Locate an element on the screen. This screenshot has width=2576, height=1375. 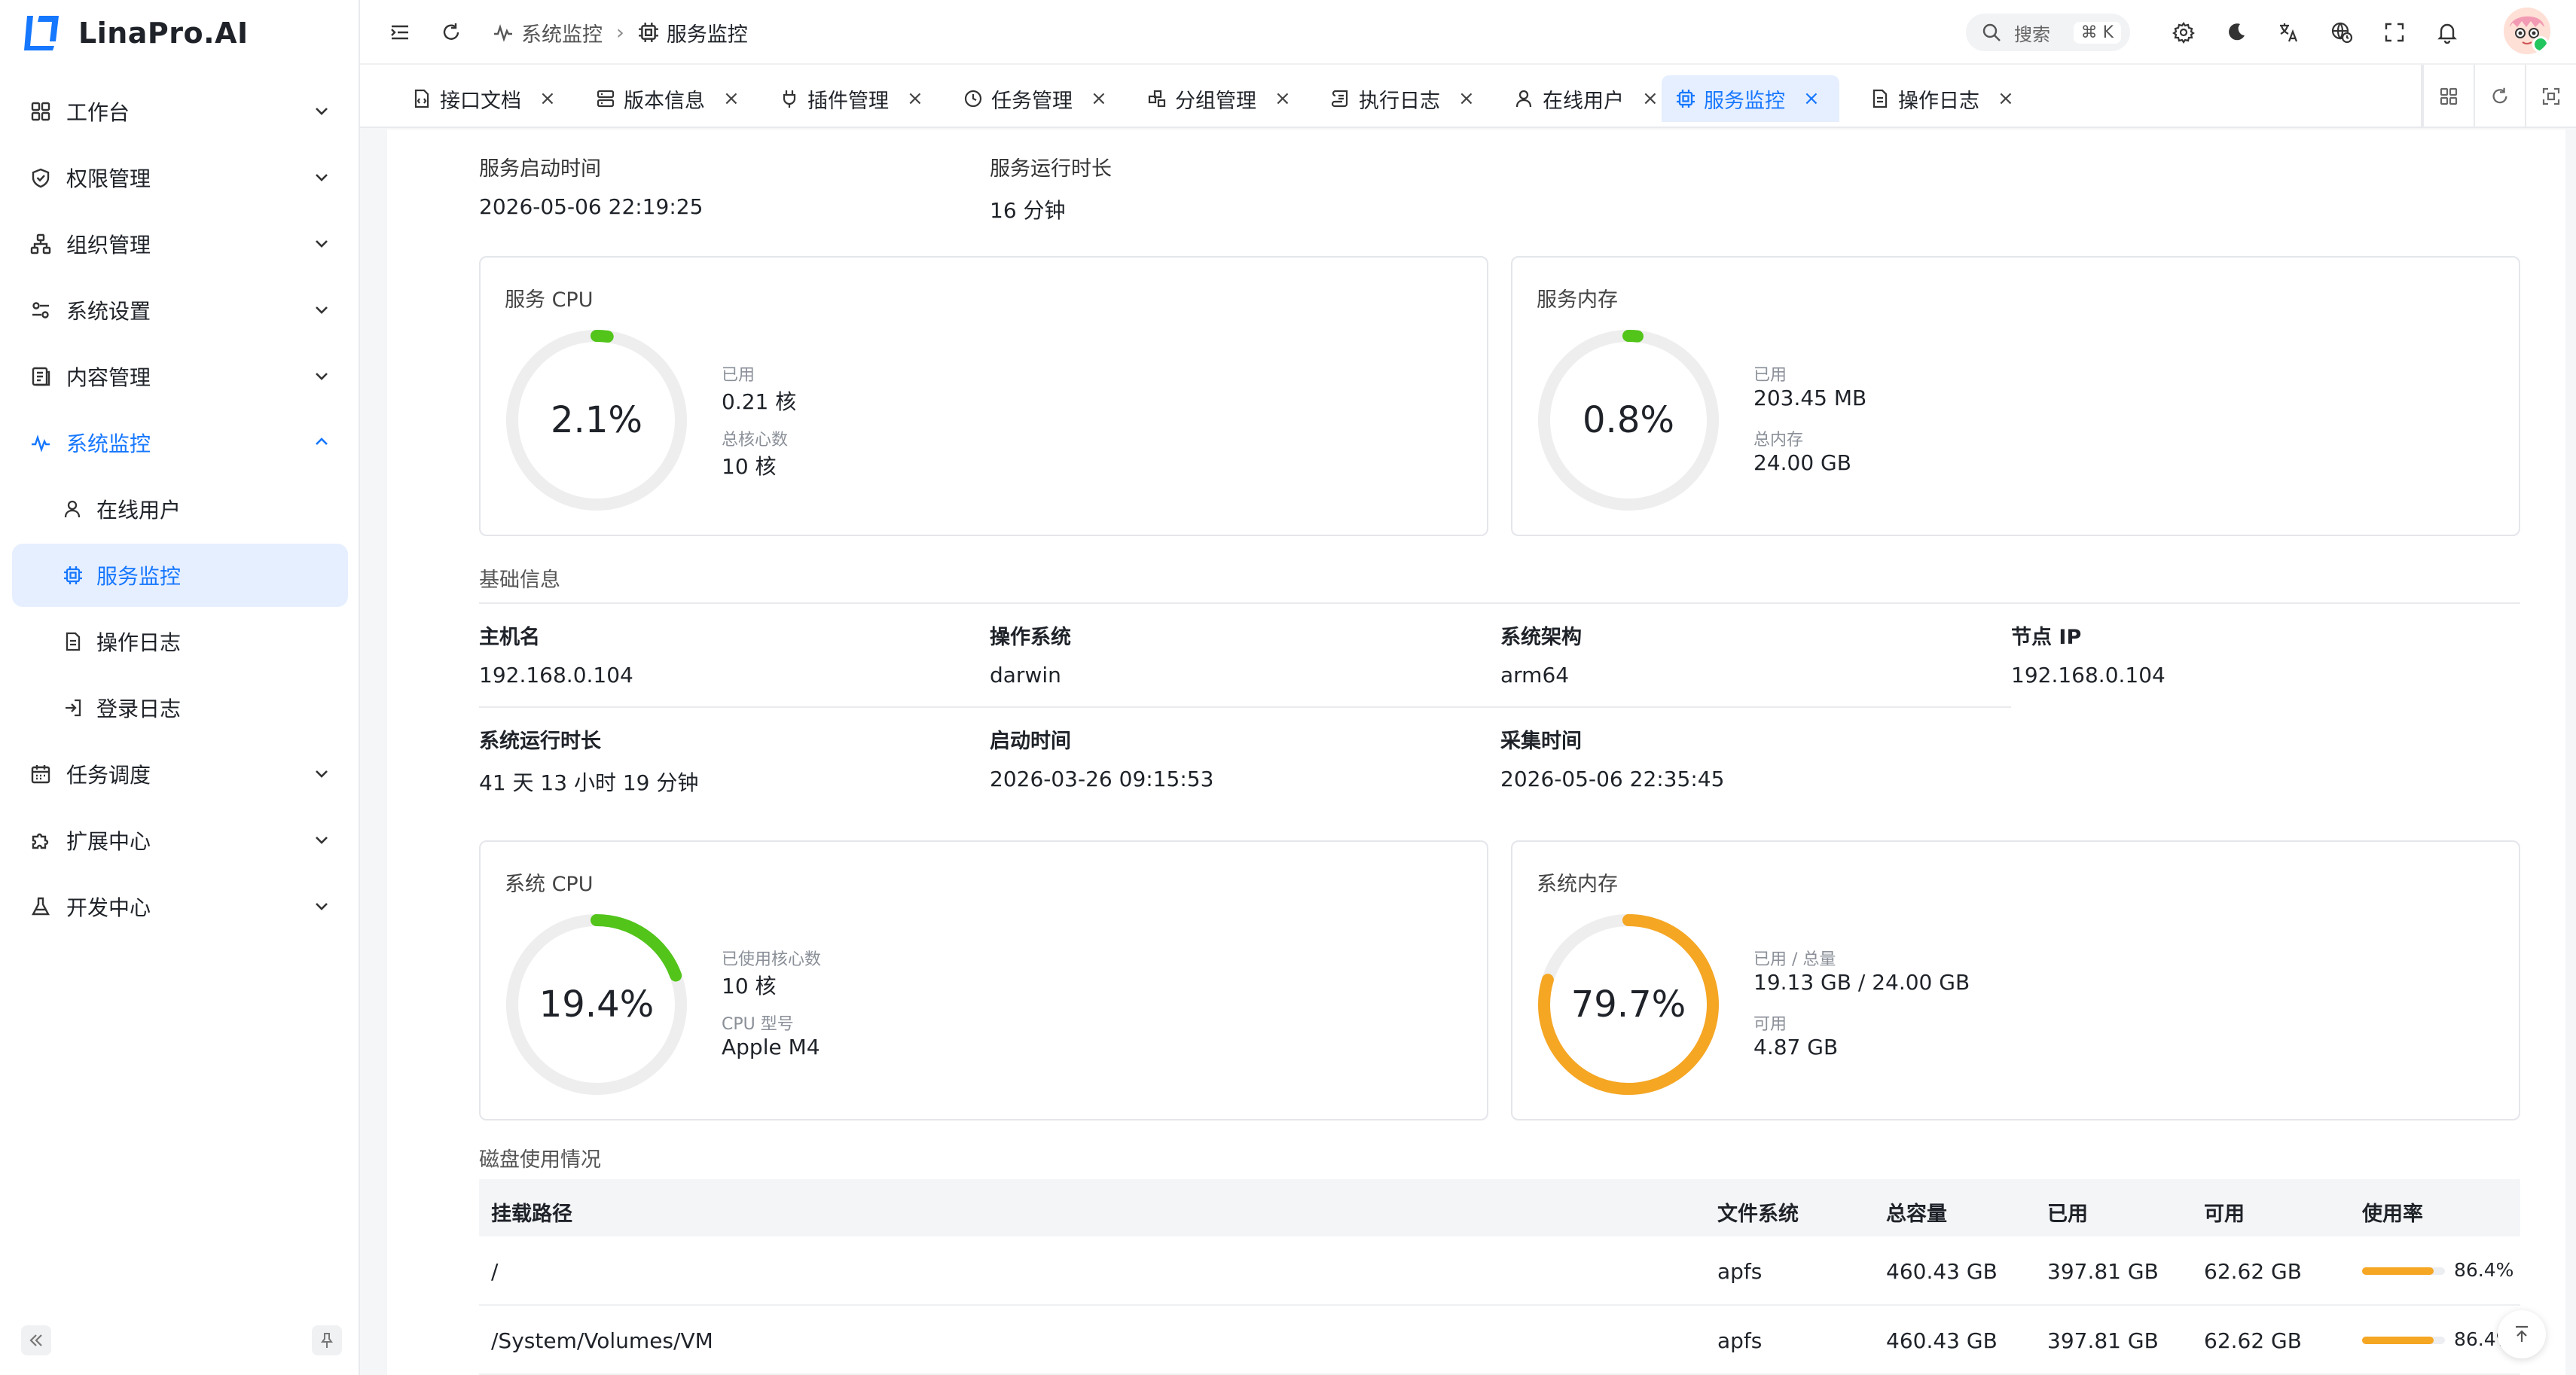
disk-usage-title: 磁盘使用情况 is located at coordinates (540, 1160).